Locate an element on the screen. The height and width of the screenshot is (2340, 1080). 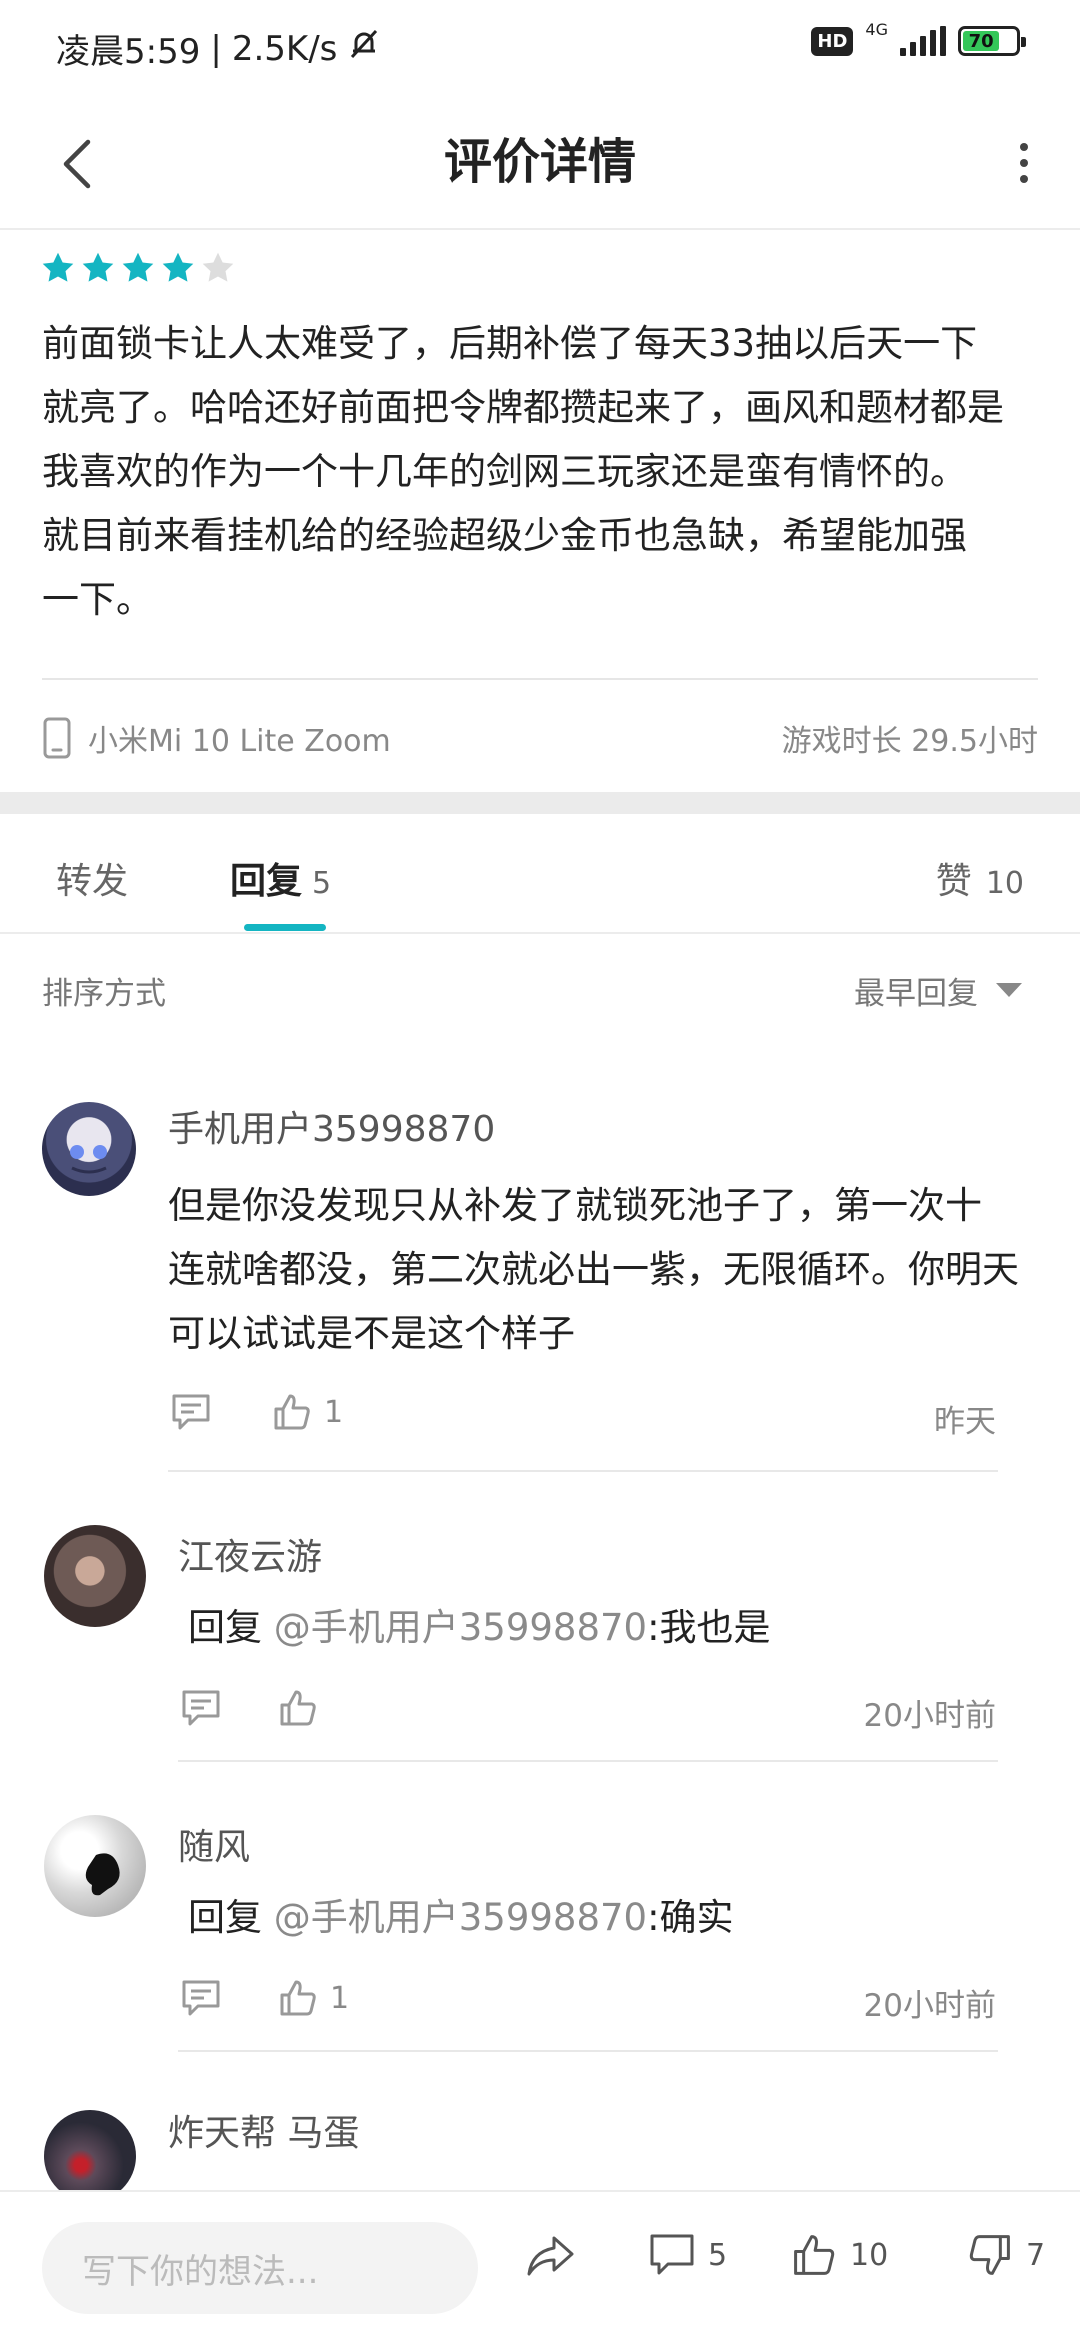
avatar-art-icon is located at coordinates (88, 1159).